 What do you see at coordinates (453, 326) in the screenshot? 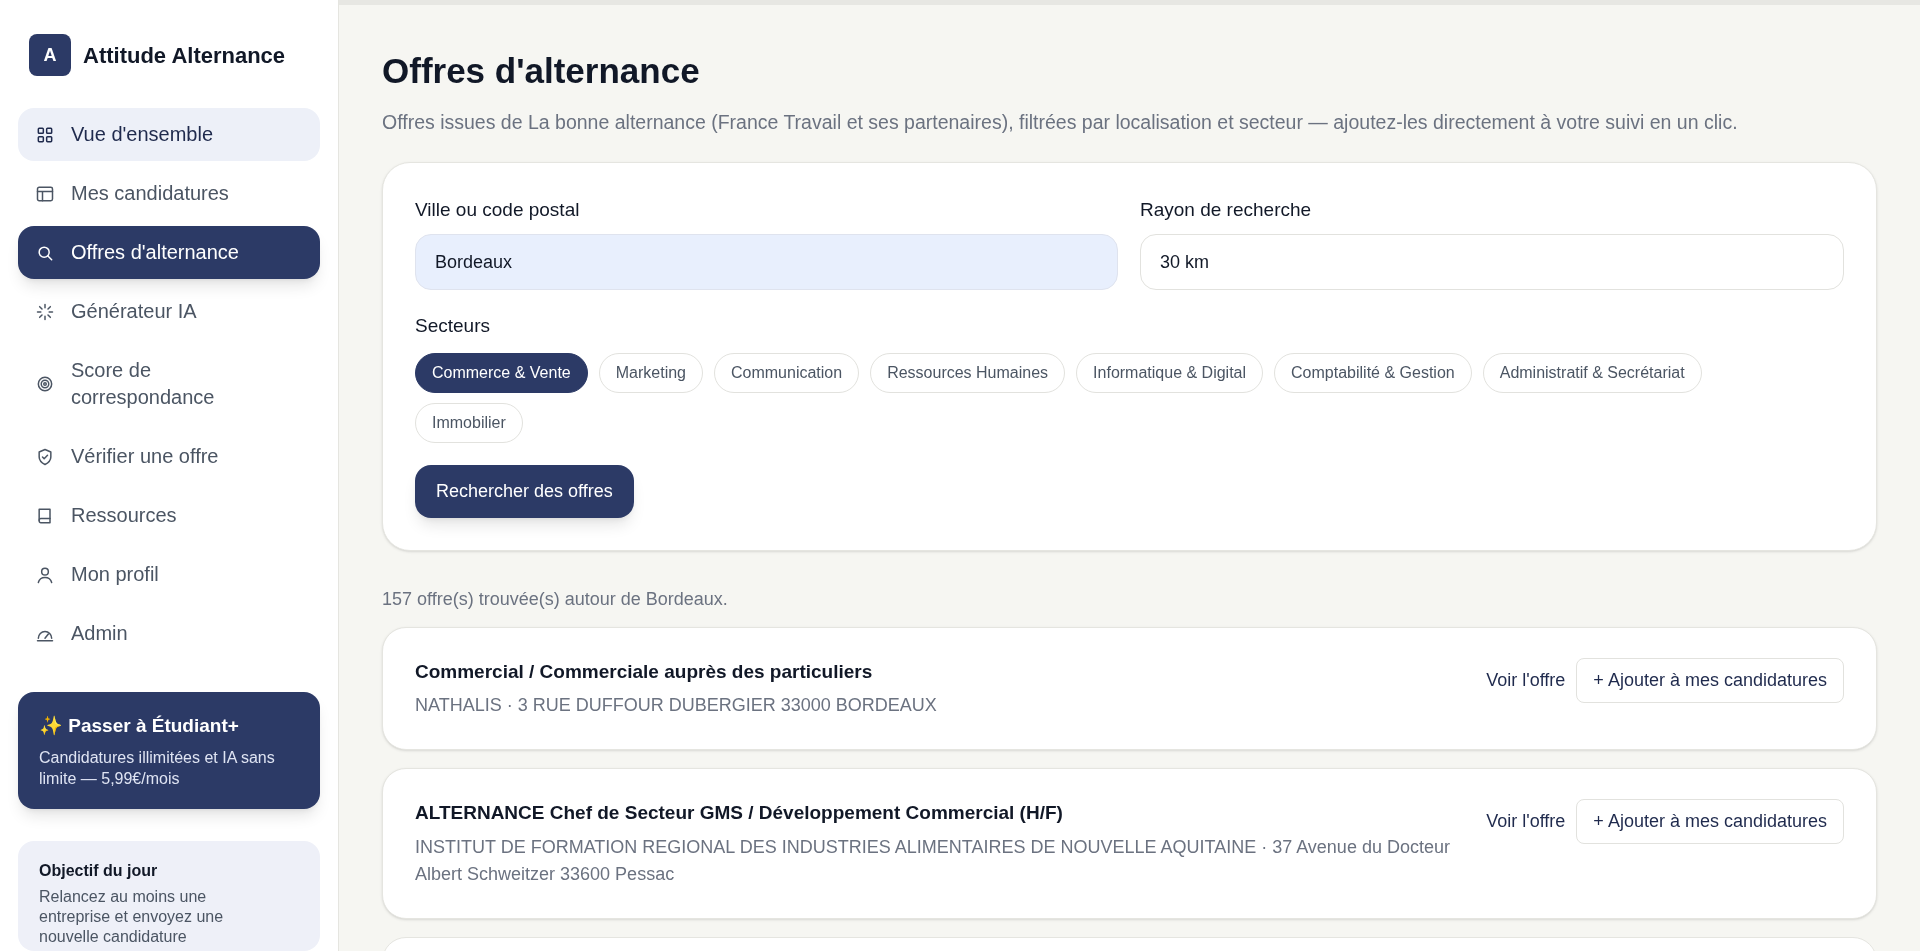
I see `sectors-label: Secteurs` at bounding box center [453, 326].